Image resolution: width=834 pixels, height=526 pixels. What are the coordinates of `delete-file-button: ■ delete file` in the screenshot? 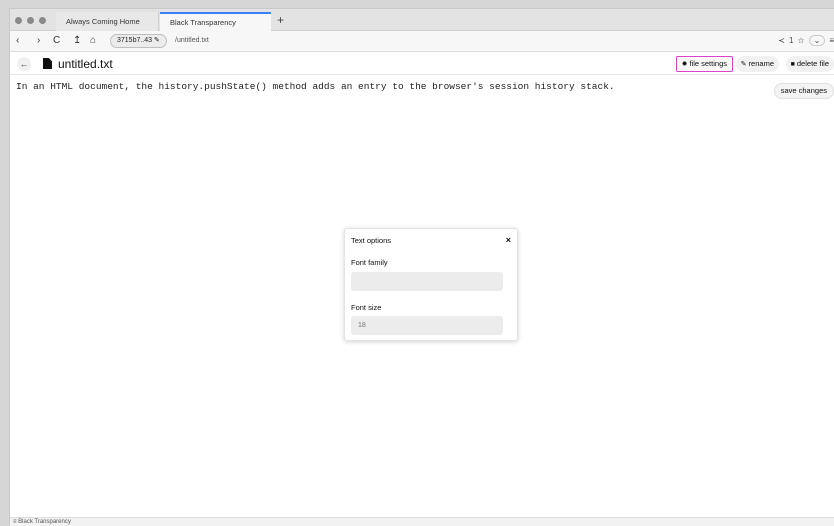 It's located at (809, 64).